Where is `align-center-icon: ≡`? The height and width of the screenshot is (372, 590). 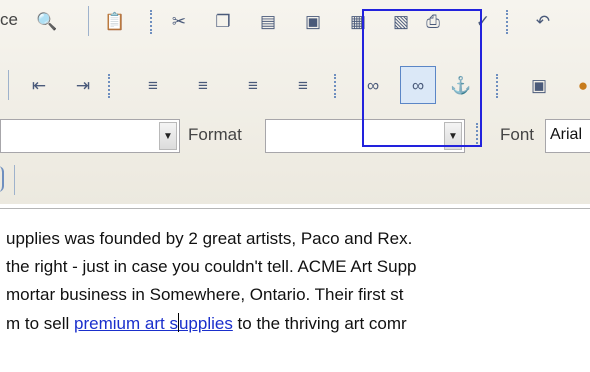
align-center-icon: ≡ is located at coordinates (203, 85).